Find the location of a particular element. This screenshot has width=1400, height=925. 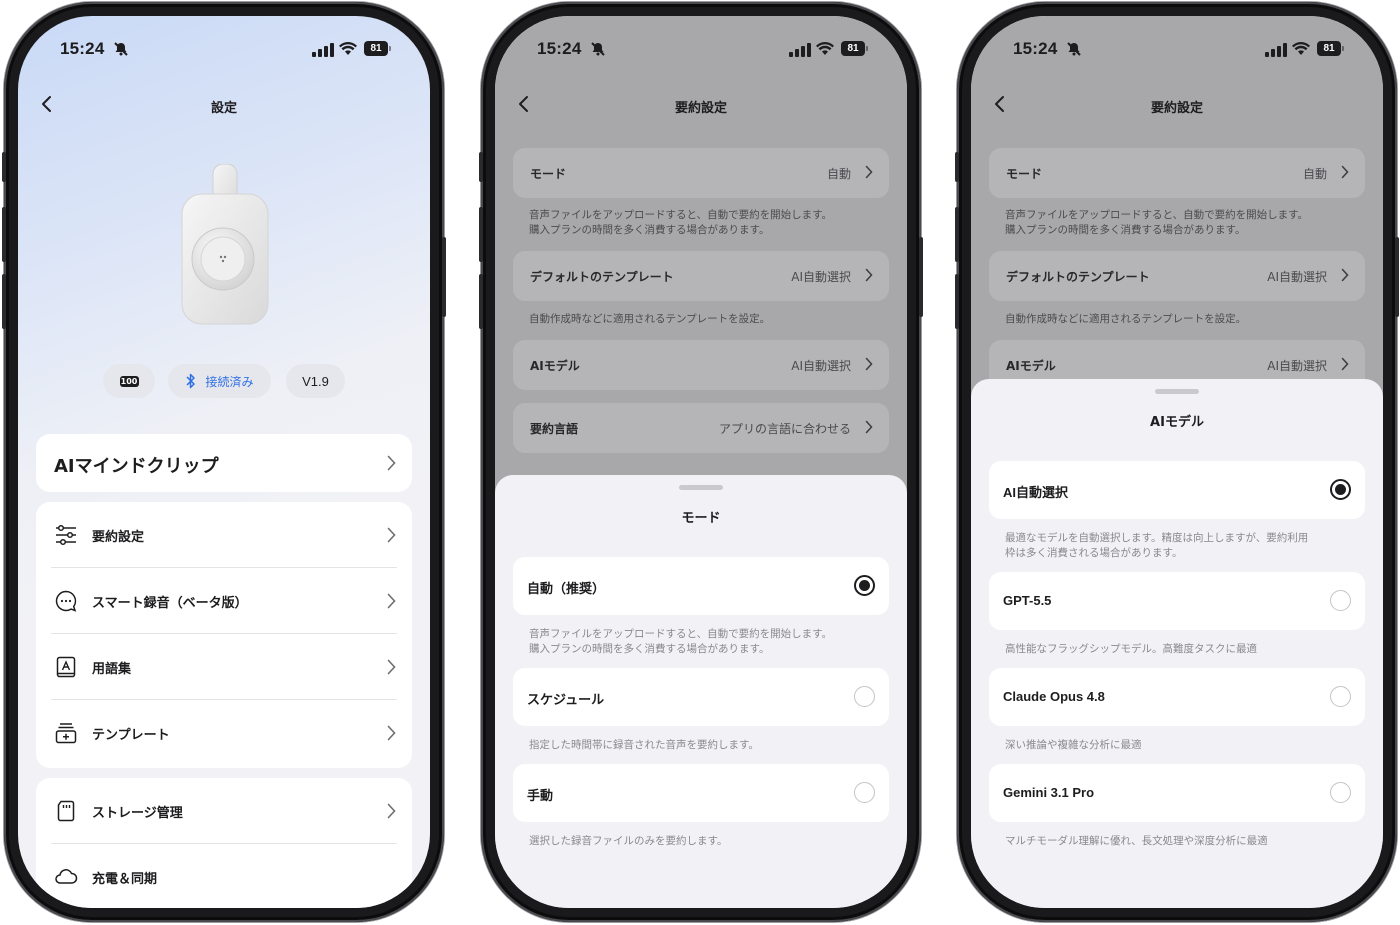

option-description: 深い推論や複雑な分析に最適 is located at coordinates (1073, 745).